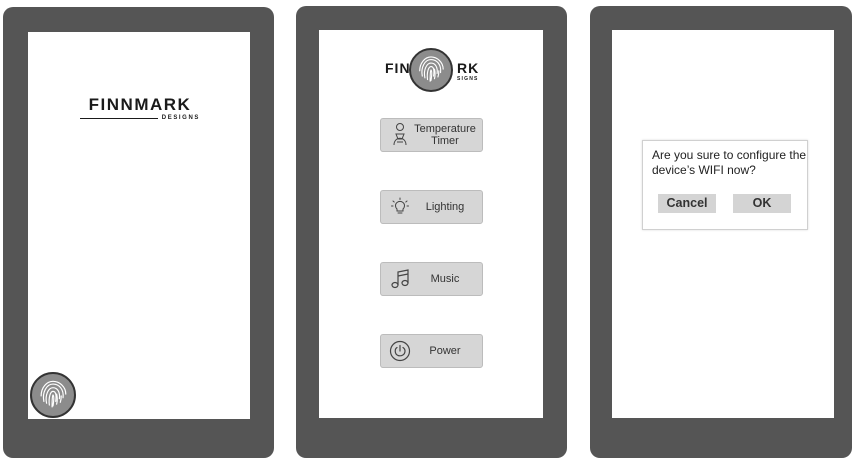 The image size is (852, 458). I want to click on temperature-timer-button: Temperature Timer, so click(431, 135).